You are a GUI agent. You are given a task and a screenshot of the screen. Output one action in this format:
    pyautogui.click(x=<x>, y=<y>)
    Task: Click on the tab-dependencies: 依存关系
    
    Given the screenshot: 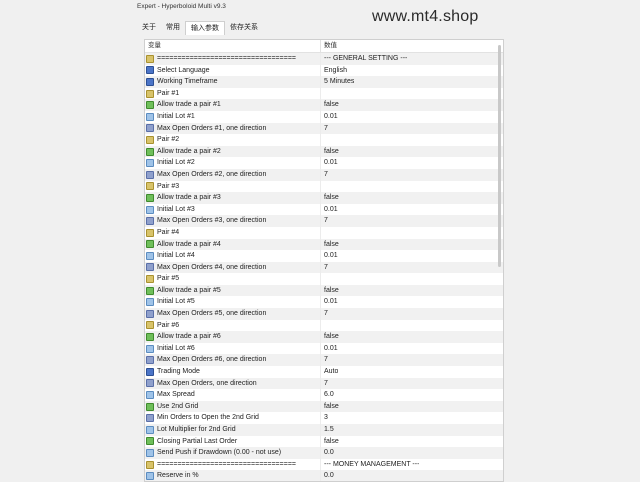 What is the action you would take?
    pyautogui.click(x=244, y=28)
    